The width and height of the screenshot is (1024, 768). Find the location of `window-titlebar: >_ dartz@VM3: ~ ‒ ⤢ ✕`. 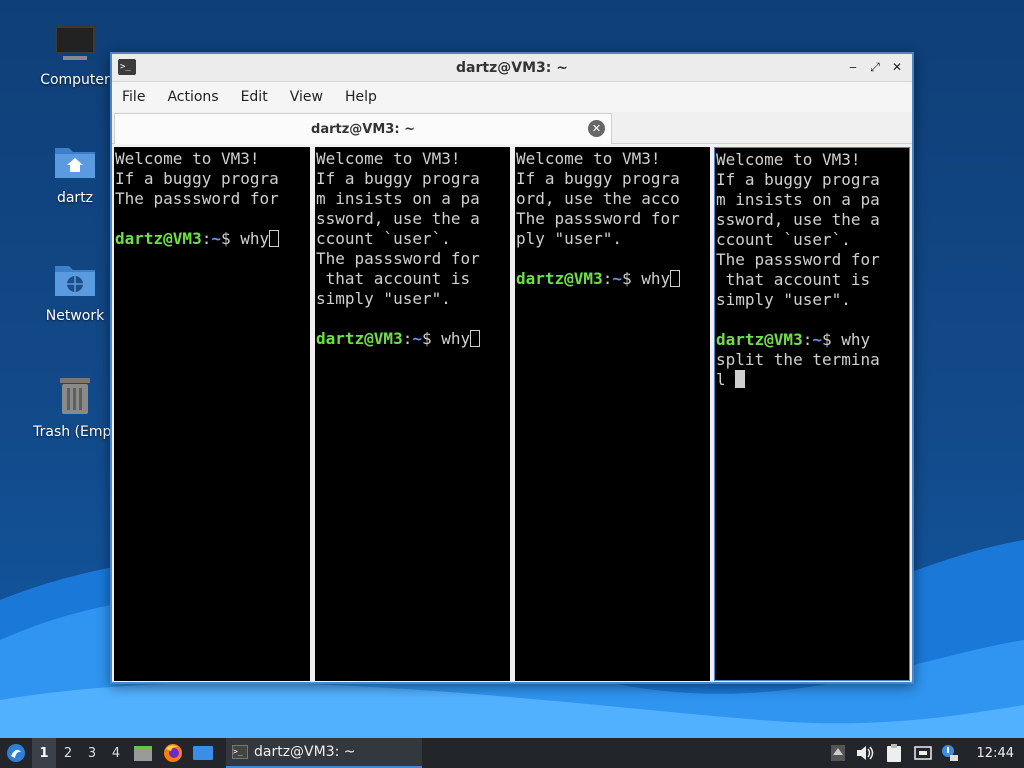

window-titlebar: >_ dartz@VM3: ~ ‒ ⤢ ✕ is located at coordinates (512, 68).